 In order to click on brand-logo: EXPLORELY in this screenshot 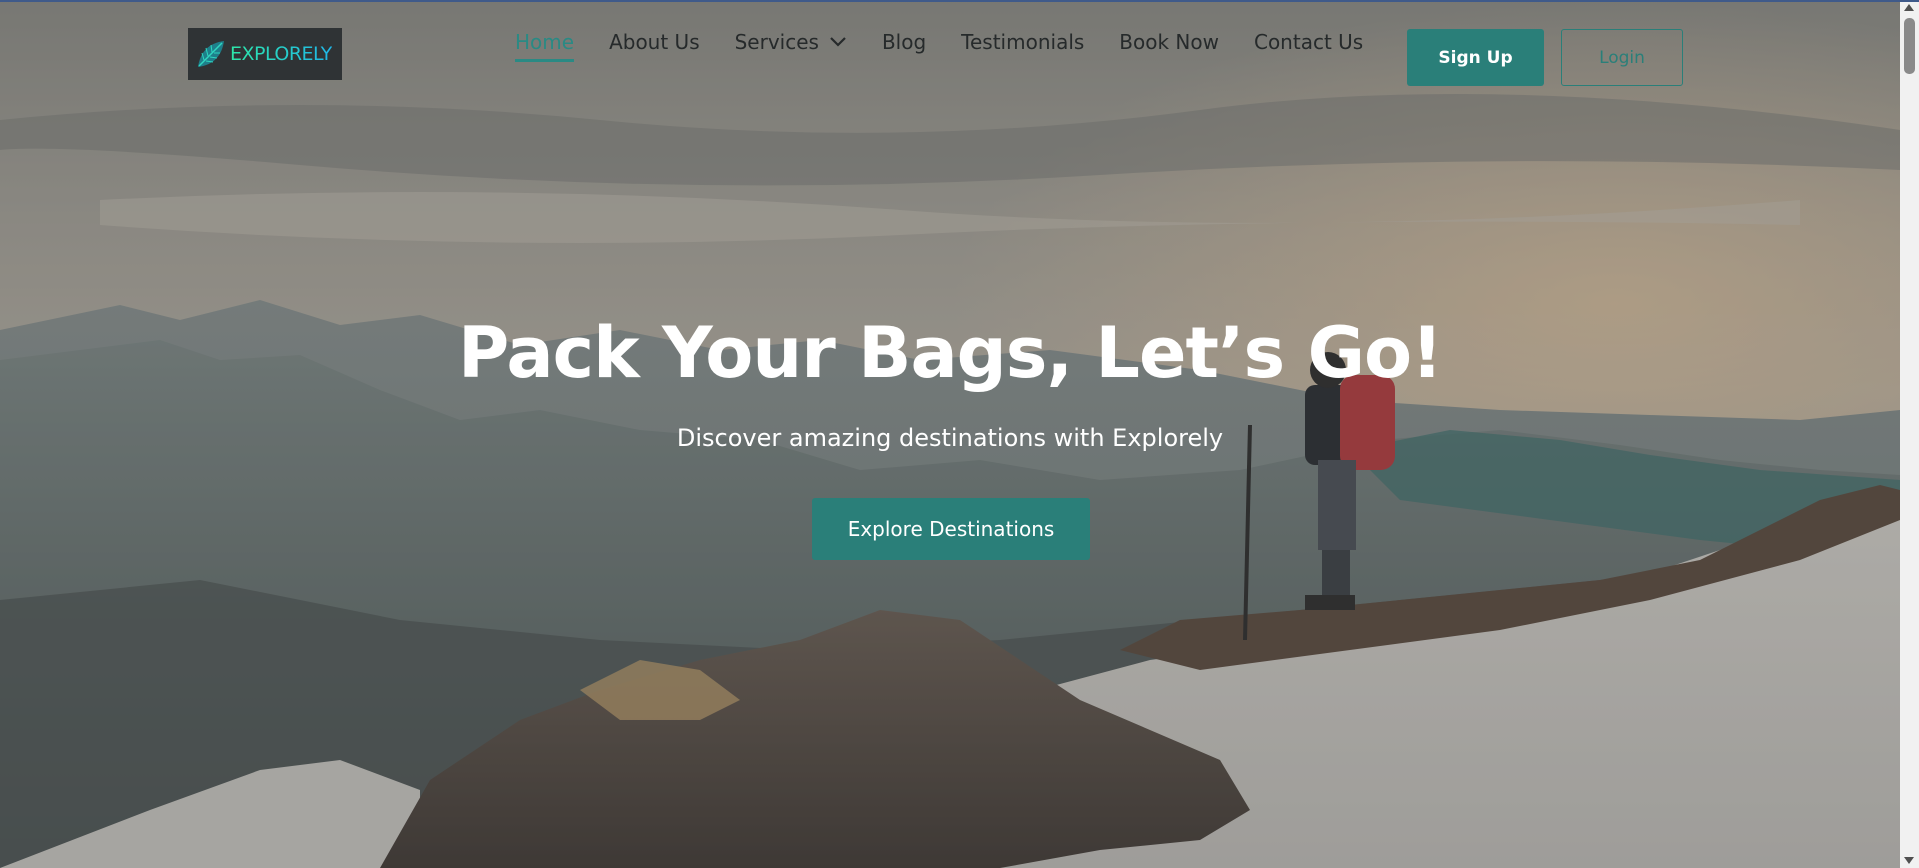, I will do `click(265, 54)`.